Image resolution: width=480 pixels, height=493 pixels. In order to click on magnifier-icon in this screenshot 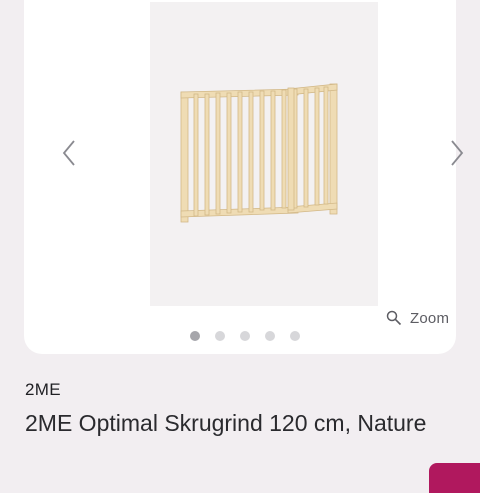, I will do `click(394, 318)`.